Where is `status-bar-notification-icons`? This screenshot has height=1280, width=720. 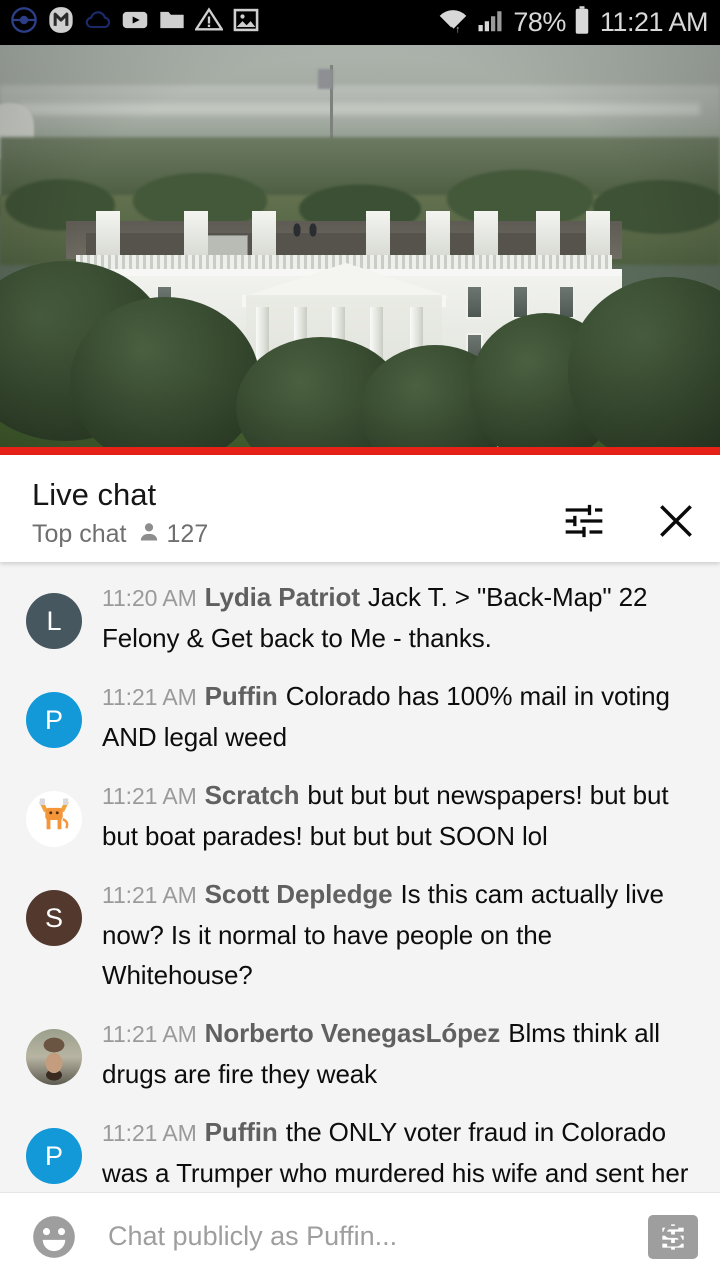
status-bar-notification-icons is located at coordinates (135, 22).